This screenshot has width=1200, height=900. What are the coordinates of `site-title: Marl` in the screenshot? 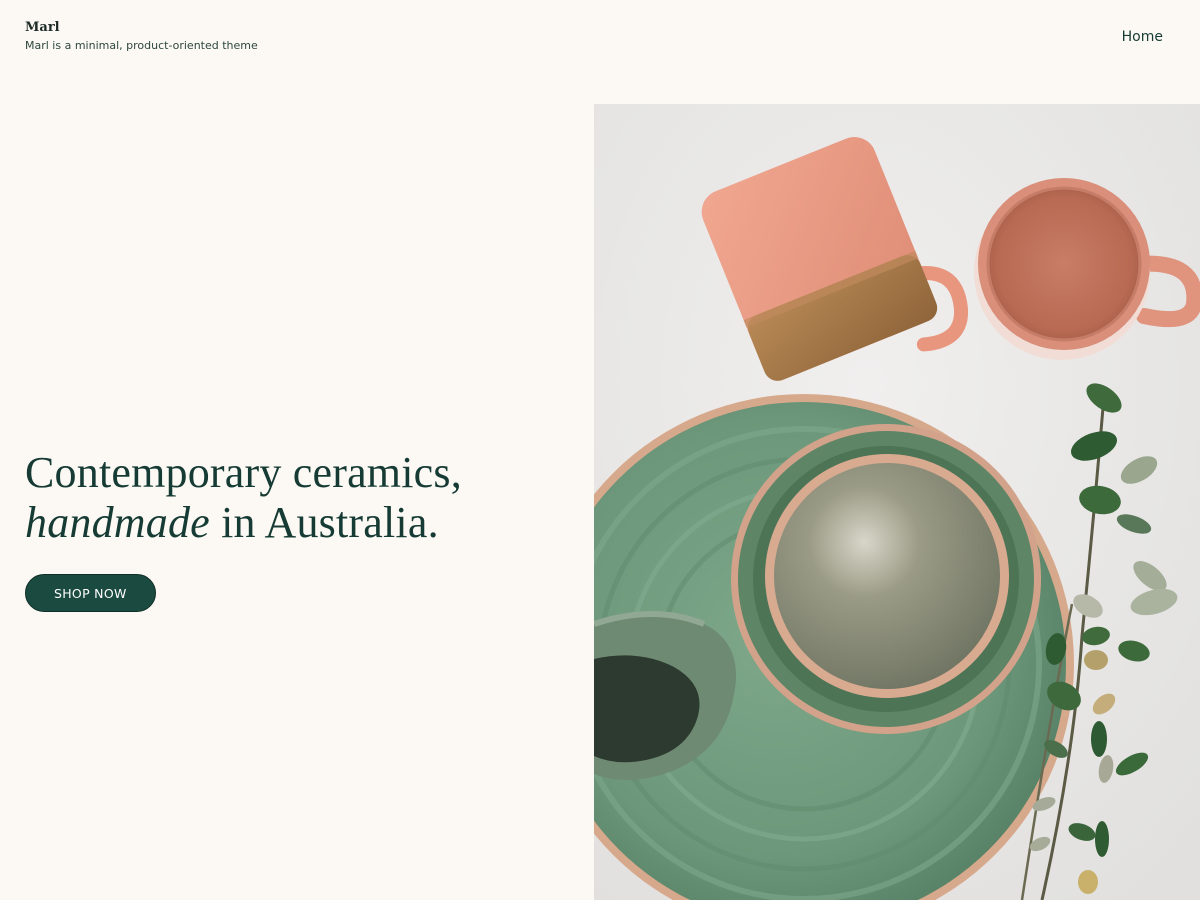 It's located at (141, 28).